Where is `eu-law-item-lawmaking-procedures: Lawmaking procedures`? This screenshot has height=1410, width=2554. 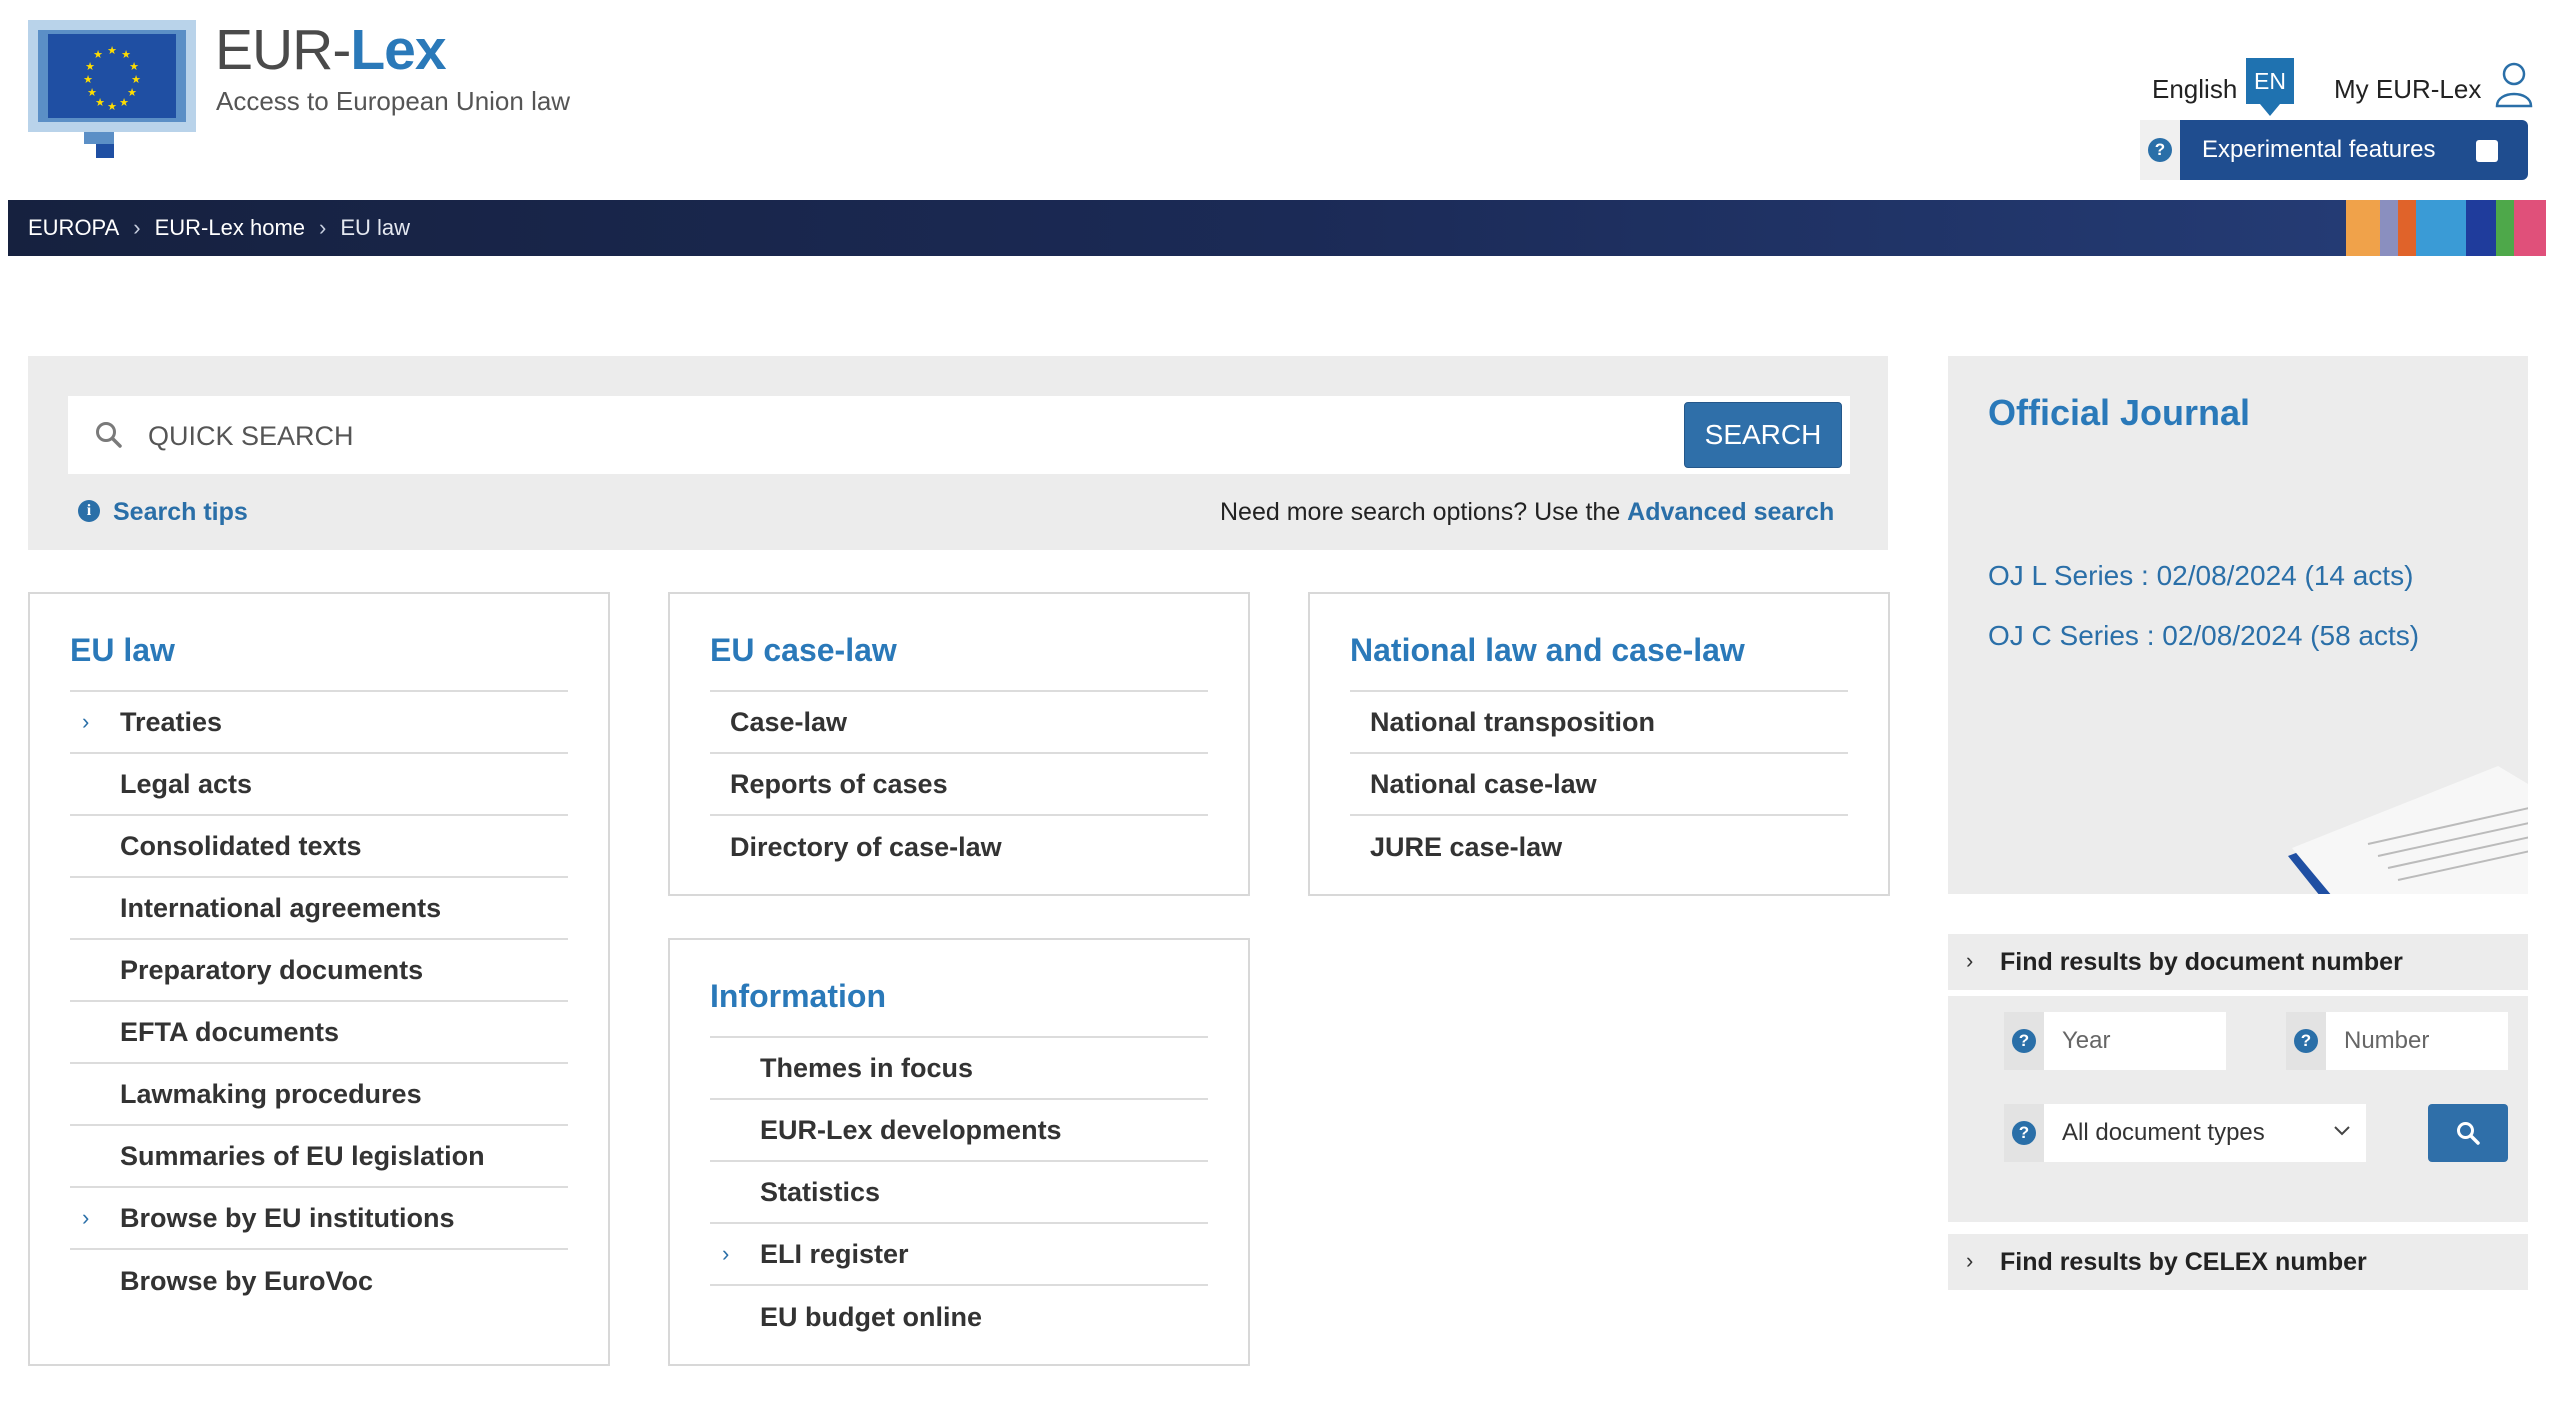 eu-law-item-lawmaking-procedures: Lawmaking procedures is located at coordinates (319, 1095).